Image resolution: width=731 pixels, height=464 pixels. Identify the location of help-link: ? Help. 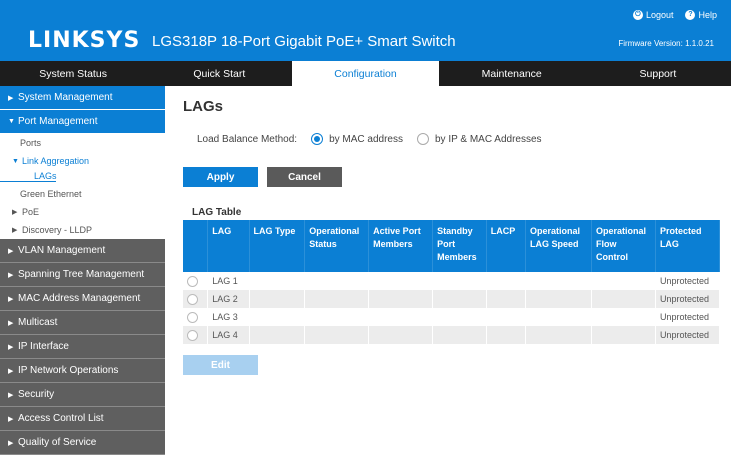
(701, 15).